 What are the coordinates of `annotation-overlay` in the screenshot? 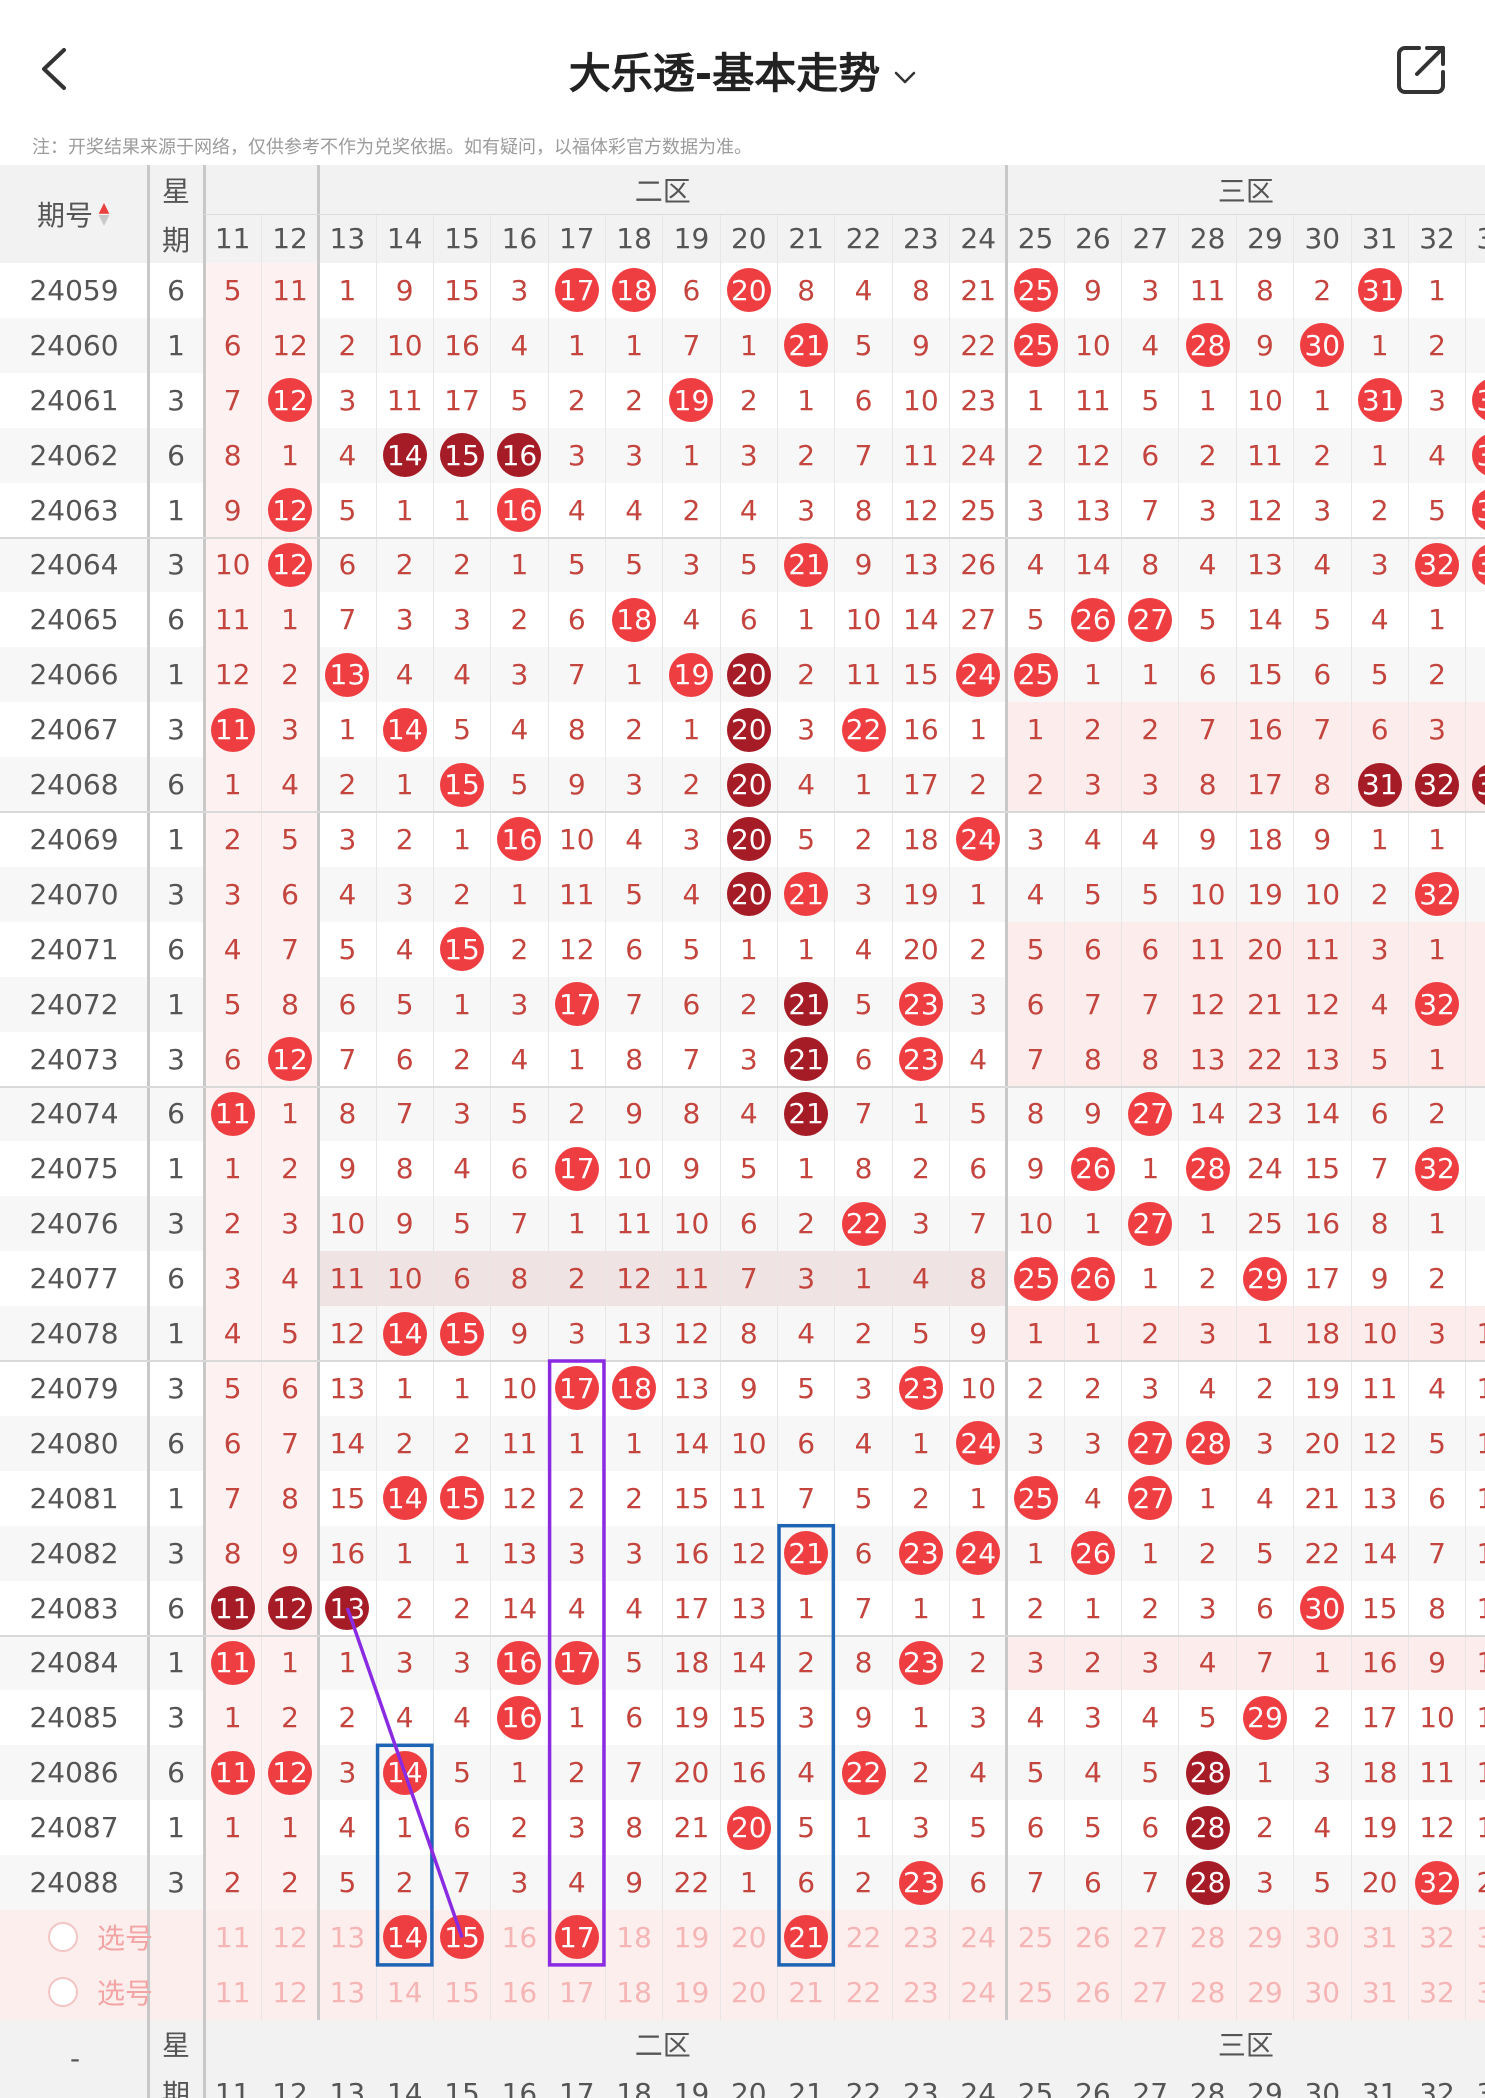 It's located at (590, 1663).